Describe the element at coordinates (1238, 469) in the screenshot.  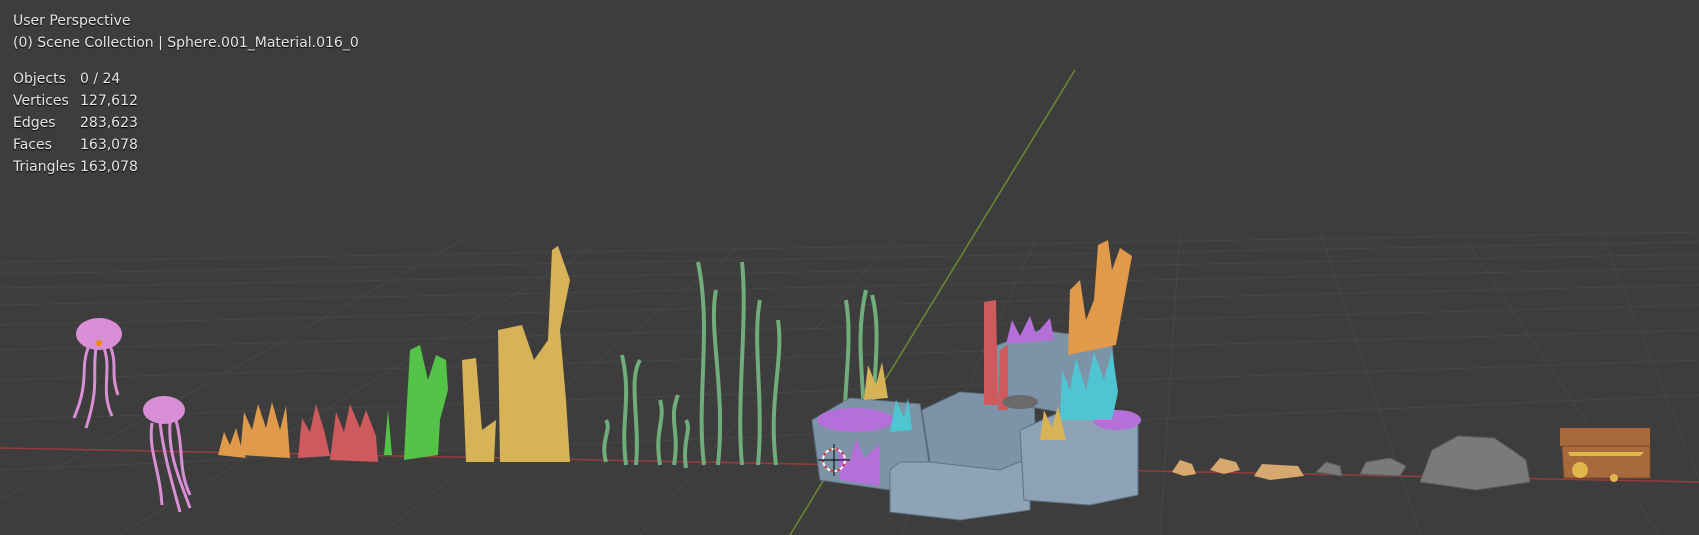
I see `pebbles` at that location.